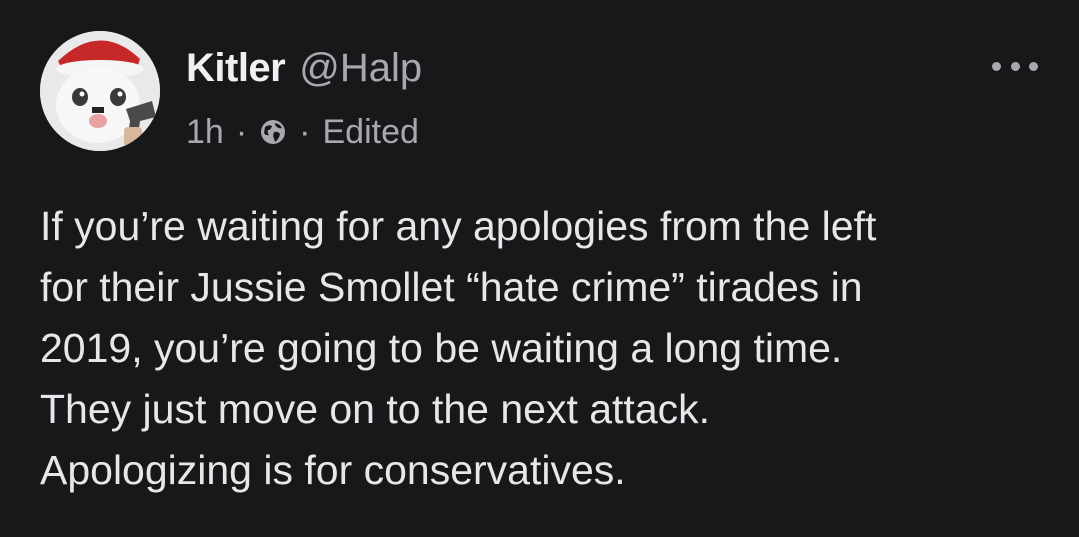  I want to click on post-body-line: They just move on to the next attack., so click(375, 409).